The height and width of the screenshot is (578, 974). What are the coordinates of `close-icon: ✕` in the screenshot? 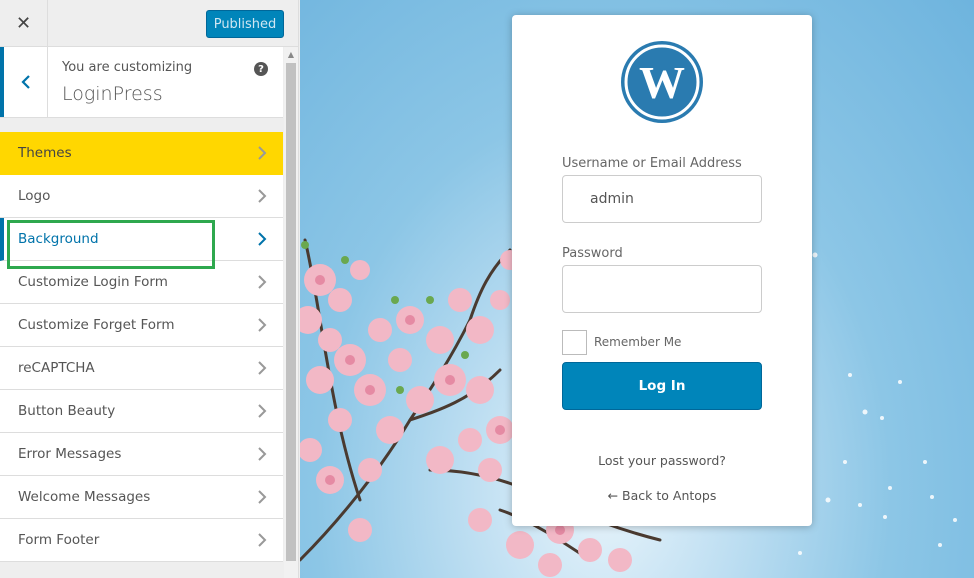 It's located at (23, 23).